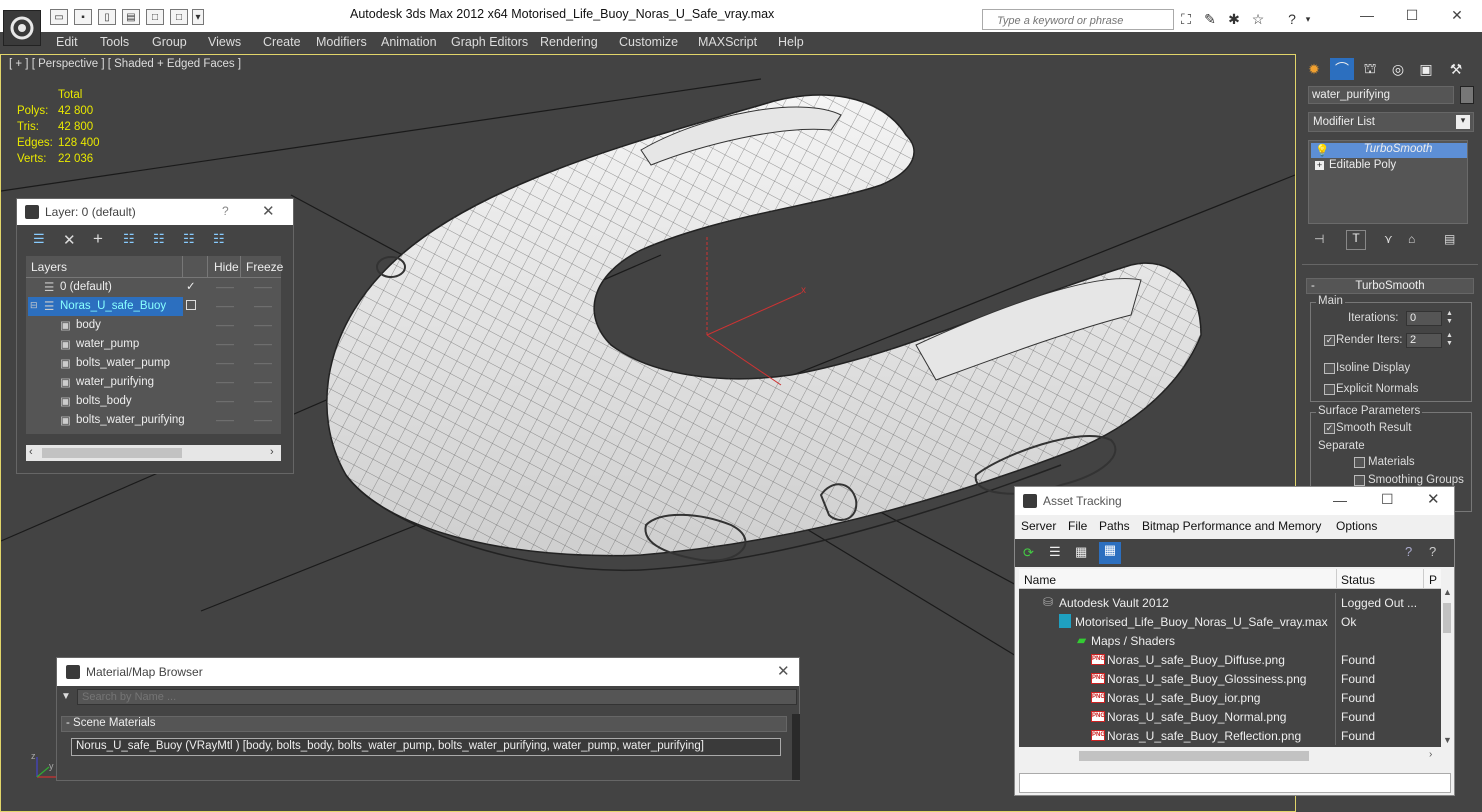  Describe the element at coordinates (1040, 580) in the screenshot. I see `column-name: Name` at that location.